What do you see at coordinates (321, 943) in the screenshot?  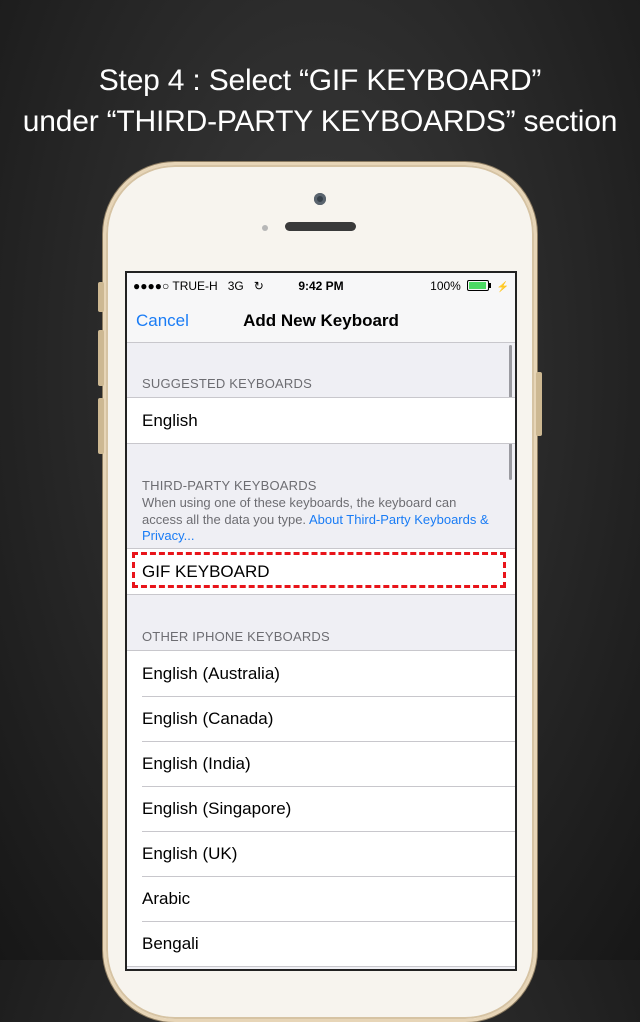 I see `list-item-bengali: Bengali` at bounding box center [321, 943].